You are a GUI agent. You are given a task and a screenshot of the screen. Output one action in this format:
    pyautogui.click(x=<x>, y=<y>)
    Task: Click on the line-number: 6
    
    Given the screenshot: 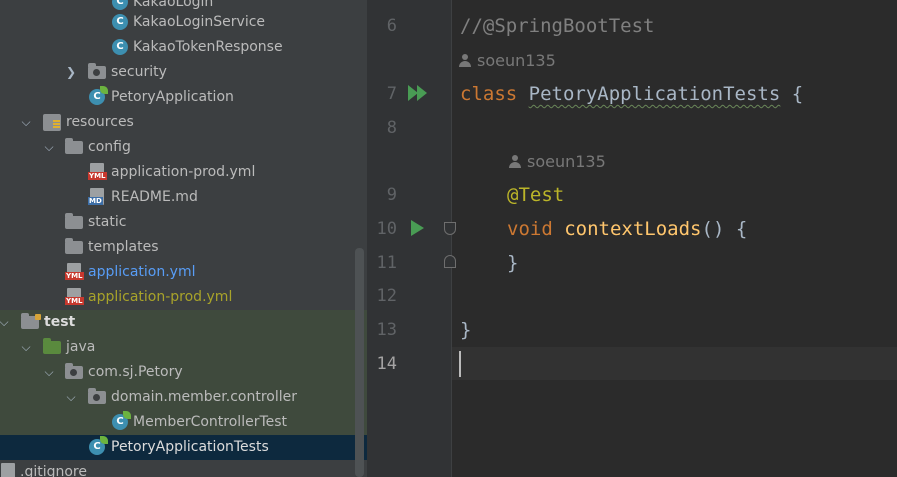 What is the action you would take?
    pyautogui.click(x=391, y=26)
    